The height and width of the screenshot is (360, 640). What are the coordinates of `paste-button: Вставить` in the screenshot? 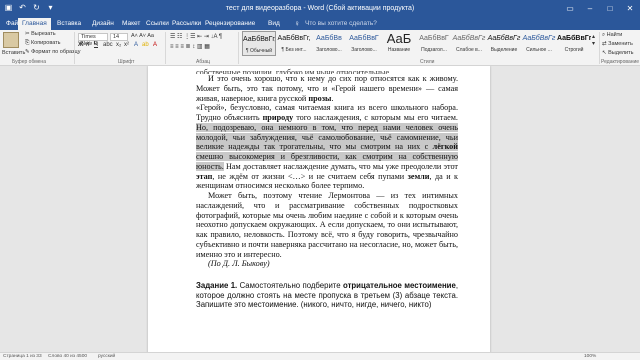 It's located at (13, 53).